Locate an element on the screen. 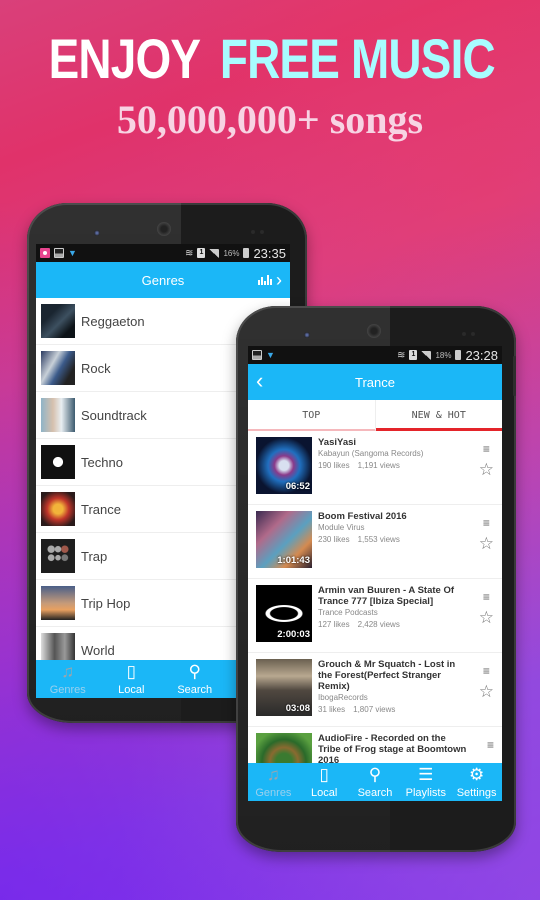 The image size is (540, 900). battery-percent: 18% is located at coordinates (443, 355).